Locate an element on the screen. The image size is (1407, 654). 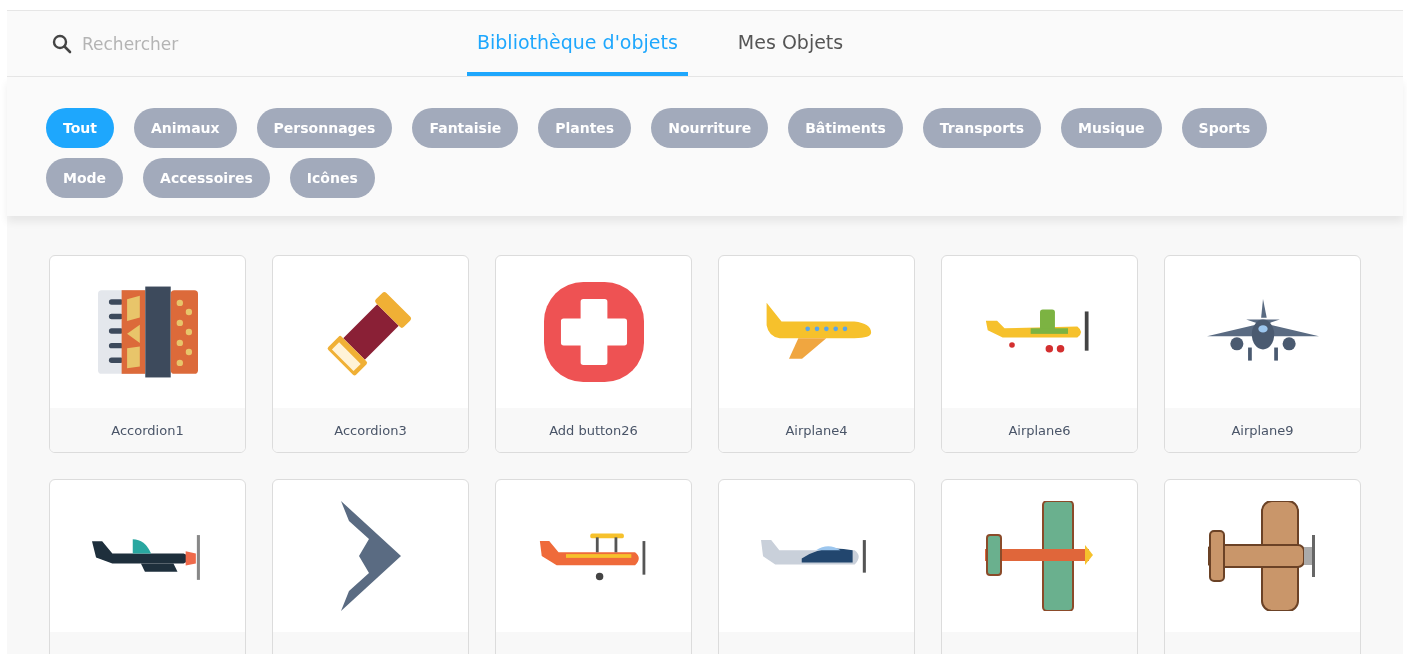
category-chip: Icônes is located at coordinates (332, 178).